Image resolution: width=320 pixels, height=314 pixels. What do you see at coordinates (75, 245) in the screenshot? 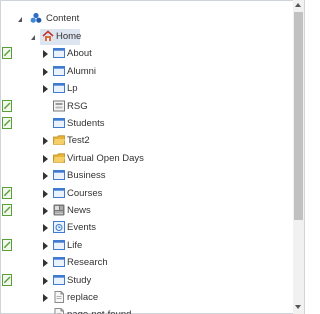
I see `tree-node-label: Life` at bounding box center [75, 245].